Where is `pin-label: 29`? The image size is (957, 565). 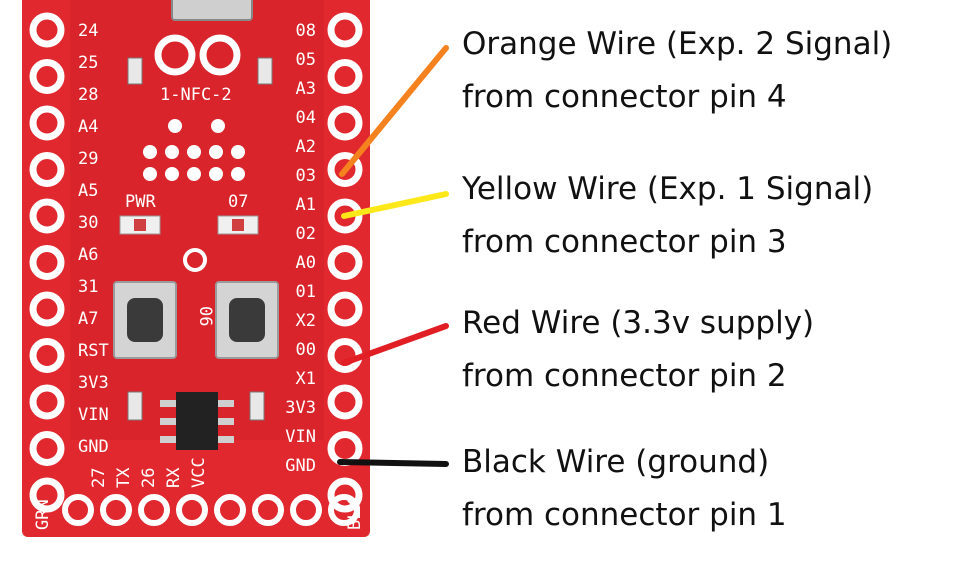 pin-label: 29 is located at coordinates (88, 159).